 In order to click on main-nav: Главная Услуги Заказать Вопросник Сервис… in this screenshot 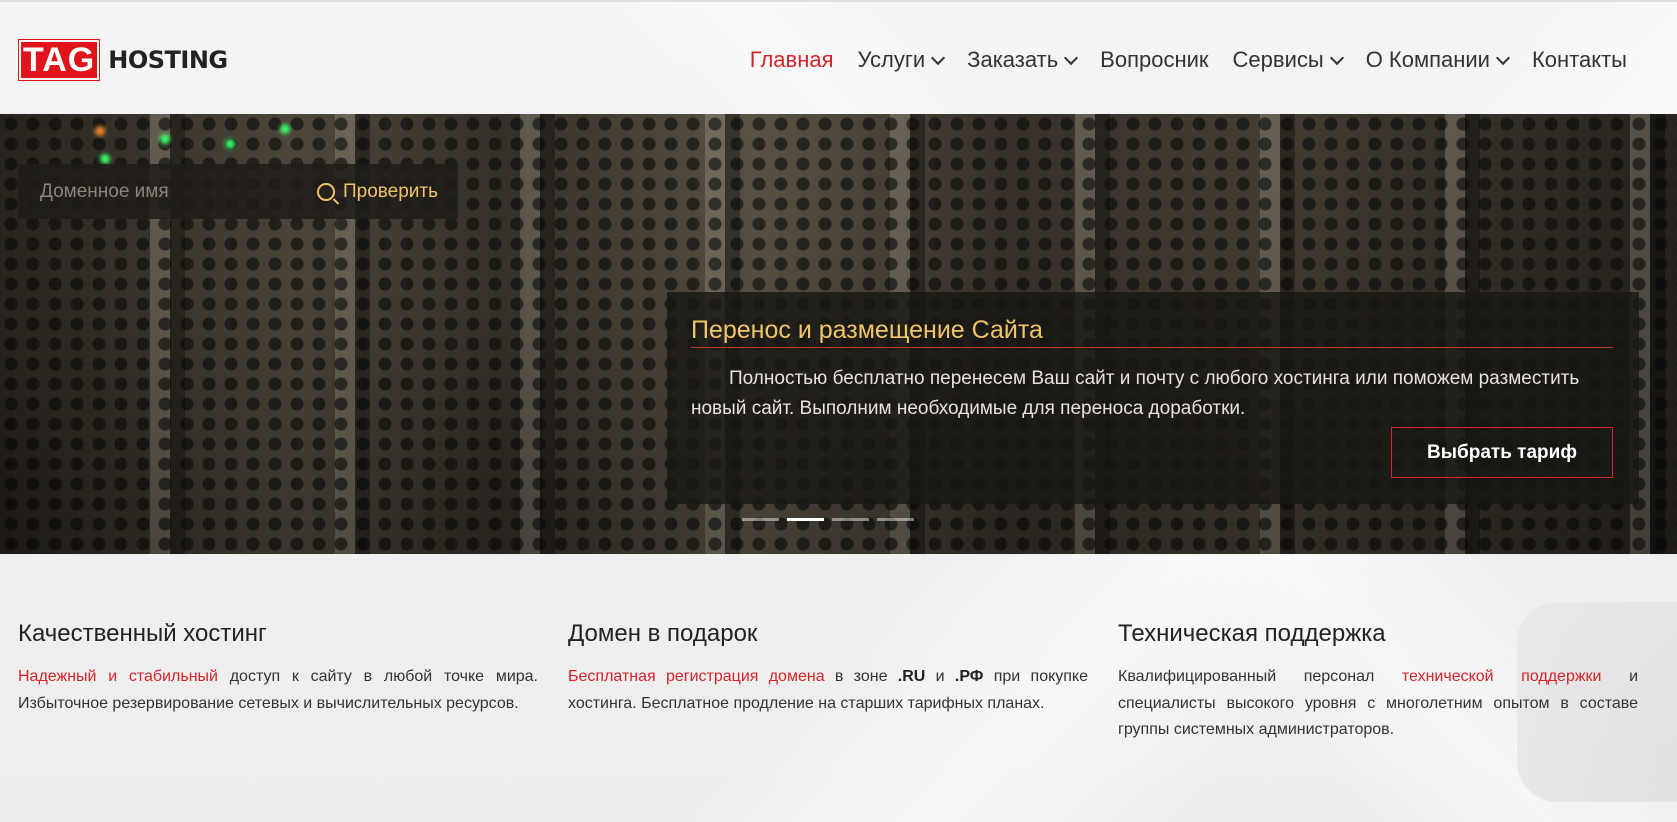, I will do `click(1188, 60)`.